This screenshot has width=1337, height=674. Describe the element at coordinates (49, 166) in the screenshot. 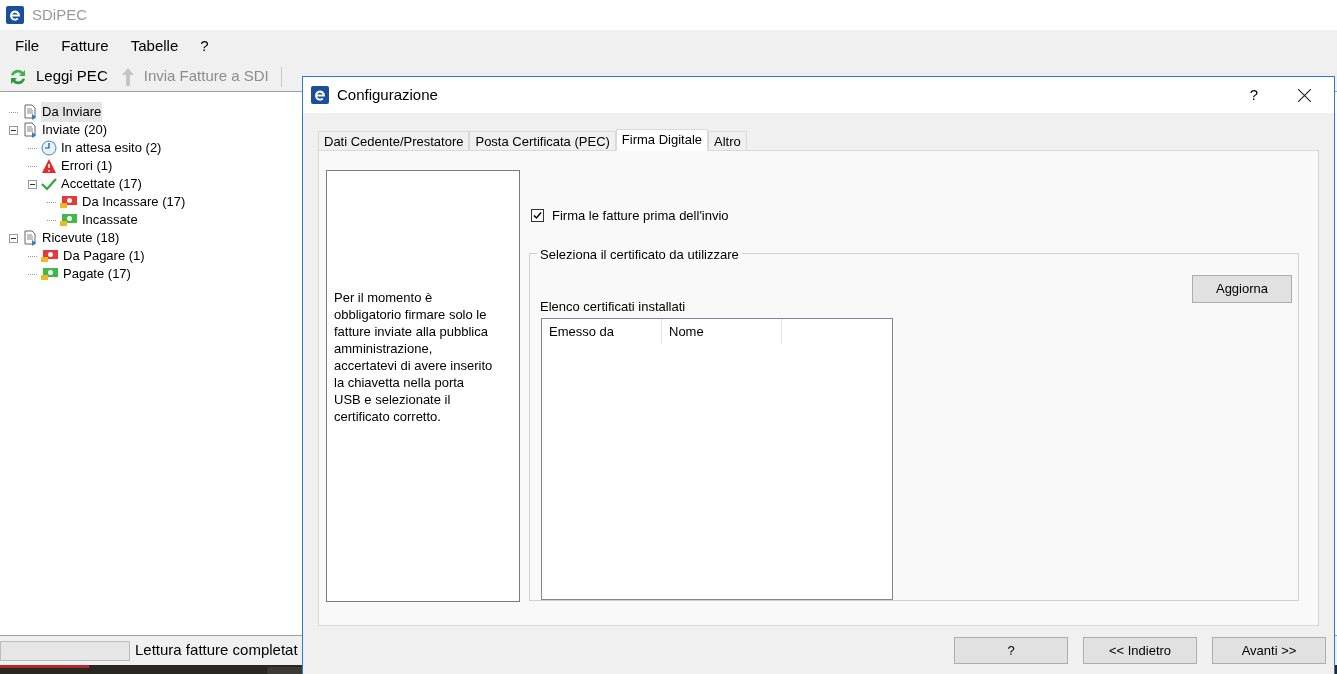

I see `warning-icon` at that location.